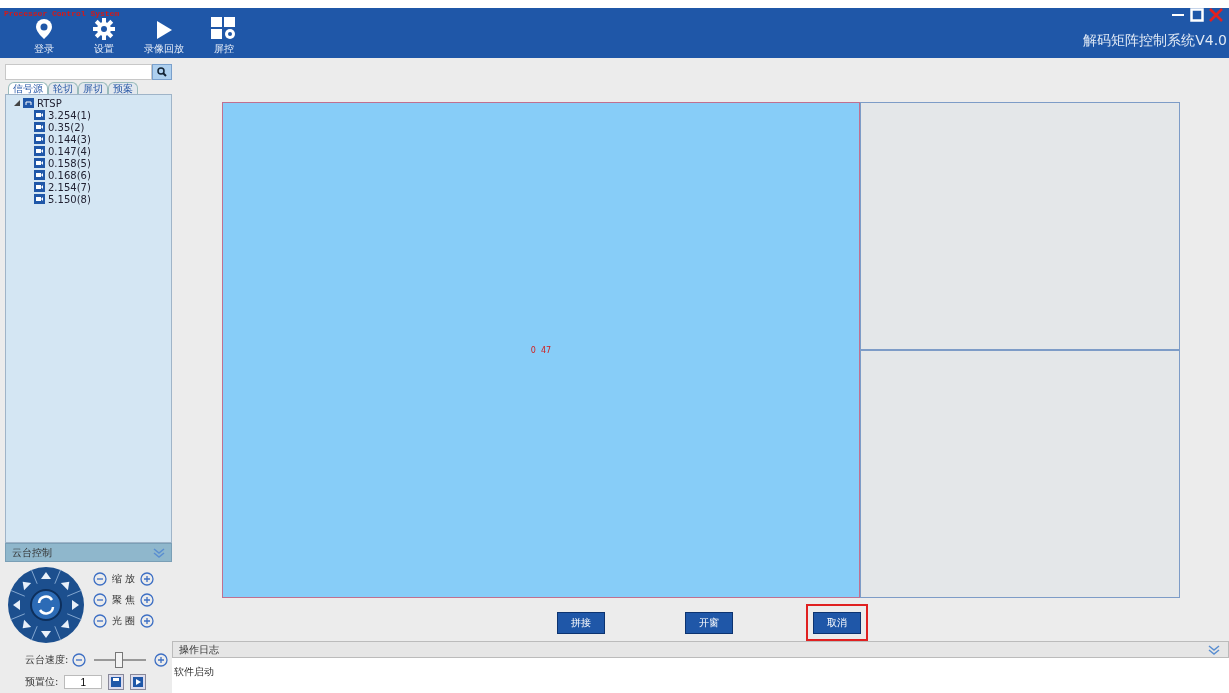 Image resolution: width=1229 pixels, height=693 pixels. I want to click on slider-thumb, so click(119, 660).